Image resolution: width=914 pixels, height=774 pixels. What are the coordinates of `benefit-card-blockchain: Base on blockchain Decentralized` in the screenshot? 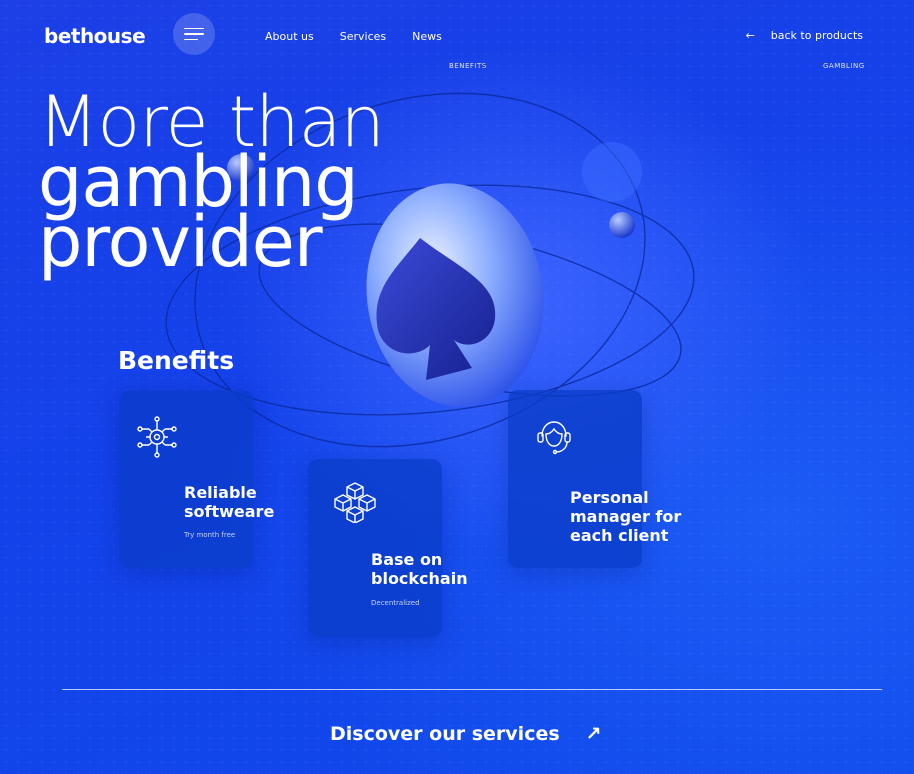 It's located at (388, 548).